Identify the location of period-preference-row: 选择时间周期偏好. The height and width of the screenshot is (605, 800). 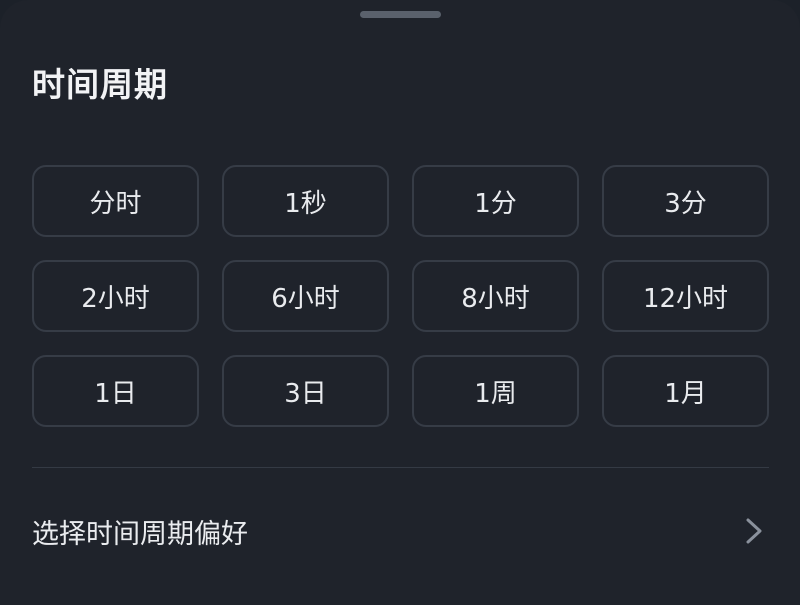
(400, 531).